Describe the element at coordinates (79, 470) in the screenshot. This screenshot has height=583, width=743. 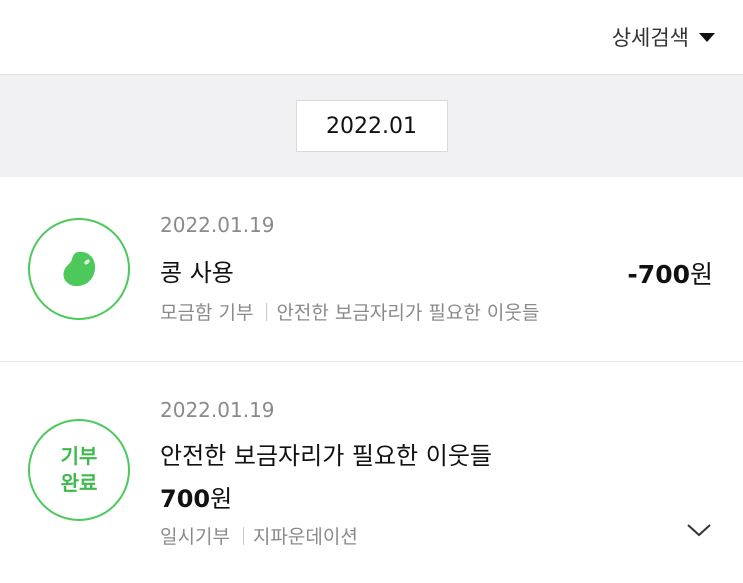
I see `donation-complete-badge: 기부 완료` at that location.